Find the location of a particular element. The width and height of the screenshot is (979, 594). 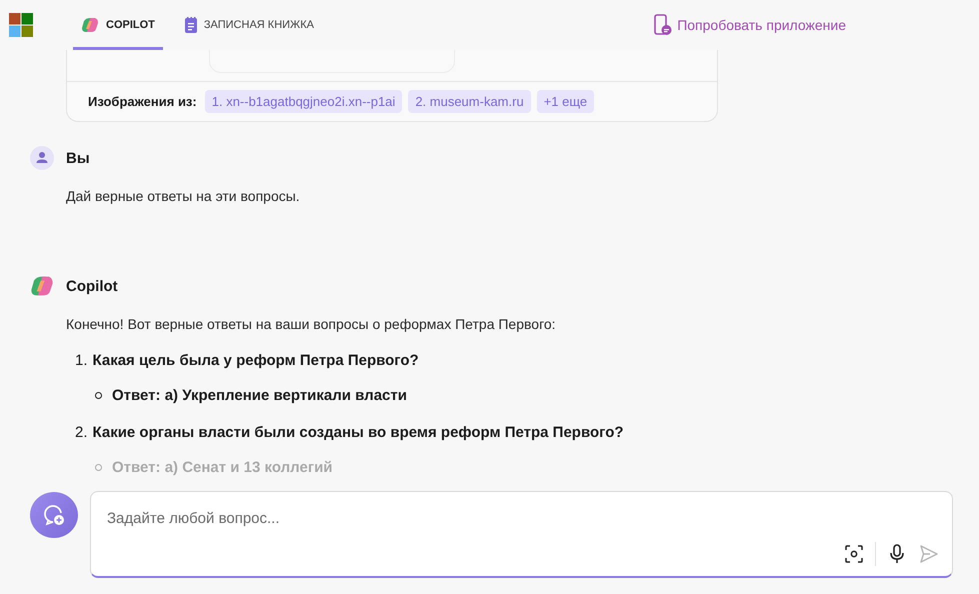

author-name: Copilot is located at coordinates (92, 286).